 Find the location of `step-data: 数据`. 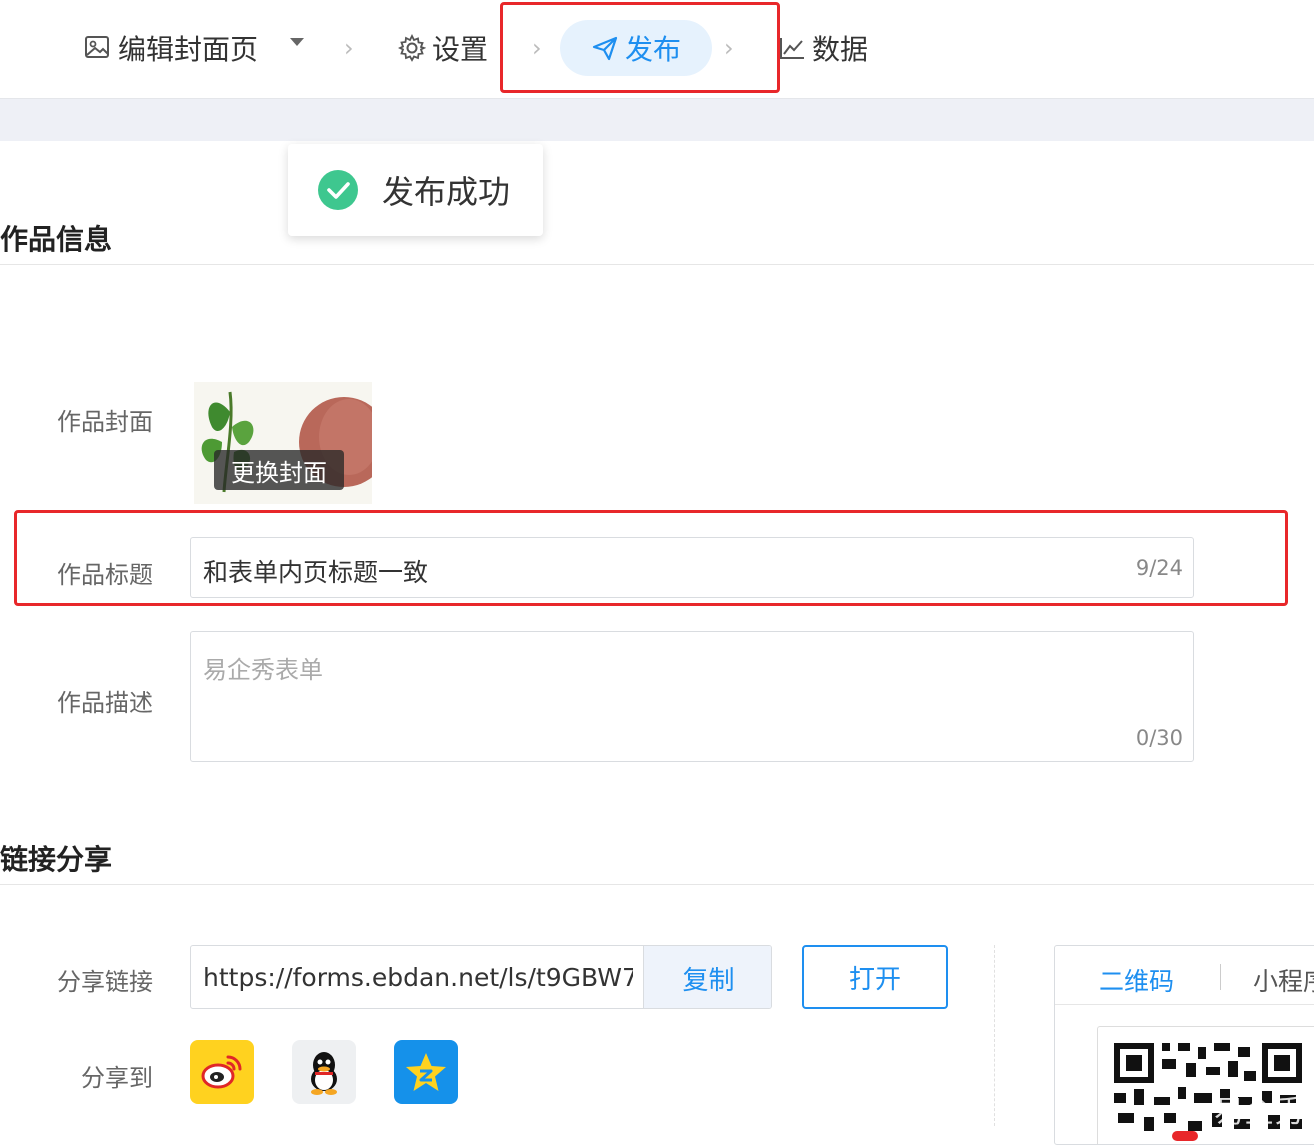

step-data: 数据 is located at coordinates (823, 48).